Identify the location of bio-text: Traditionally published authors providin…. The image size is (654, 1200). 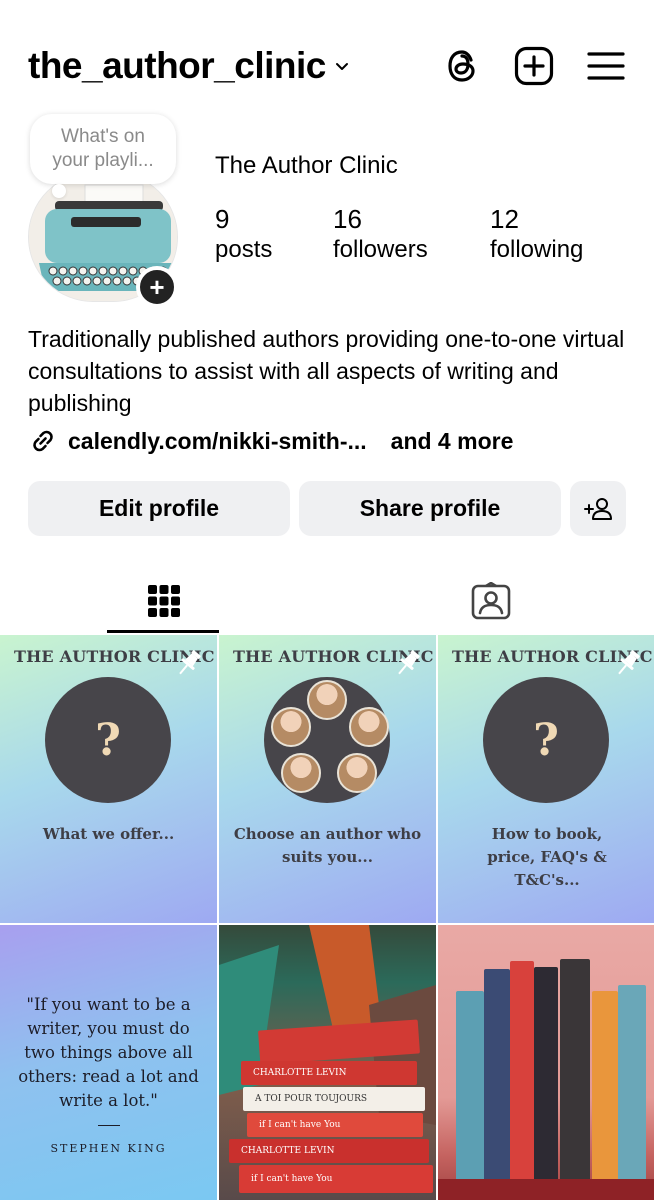
(326, 371).